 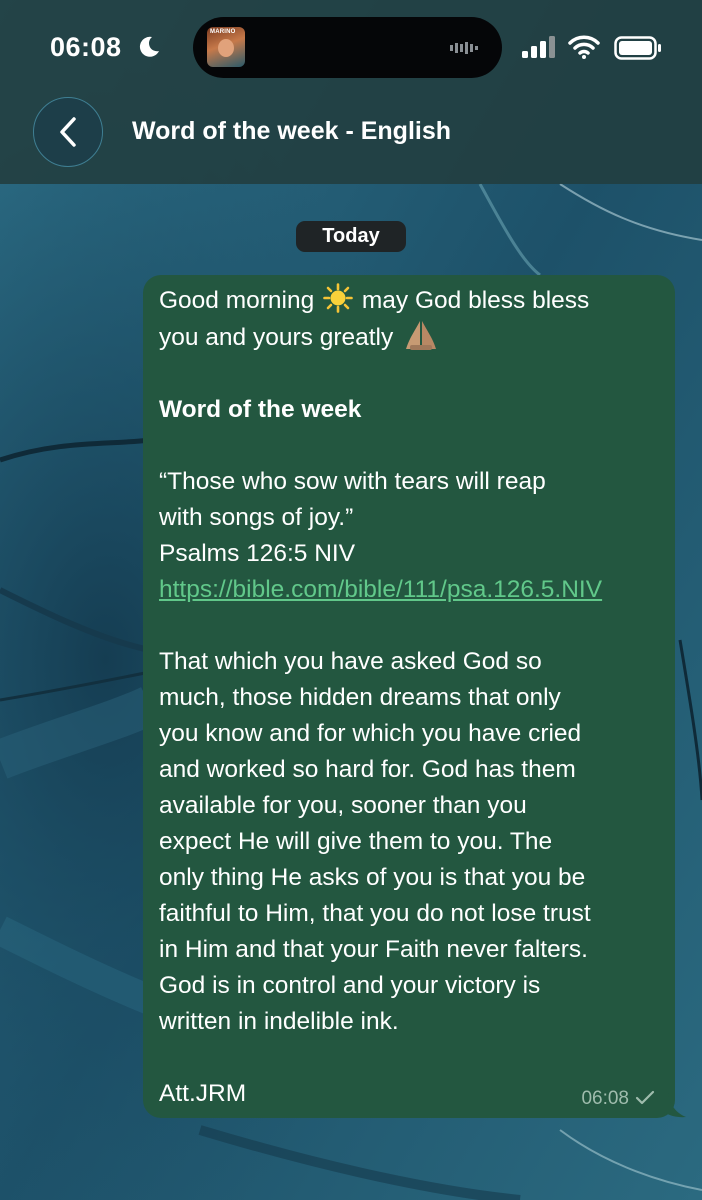 What do you see at coordinates (338, 298) in the screenshot?
I see `sun-emoji` at bounding box center [338, 298].